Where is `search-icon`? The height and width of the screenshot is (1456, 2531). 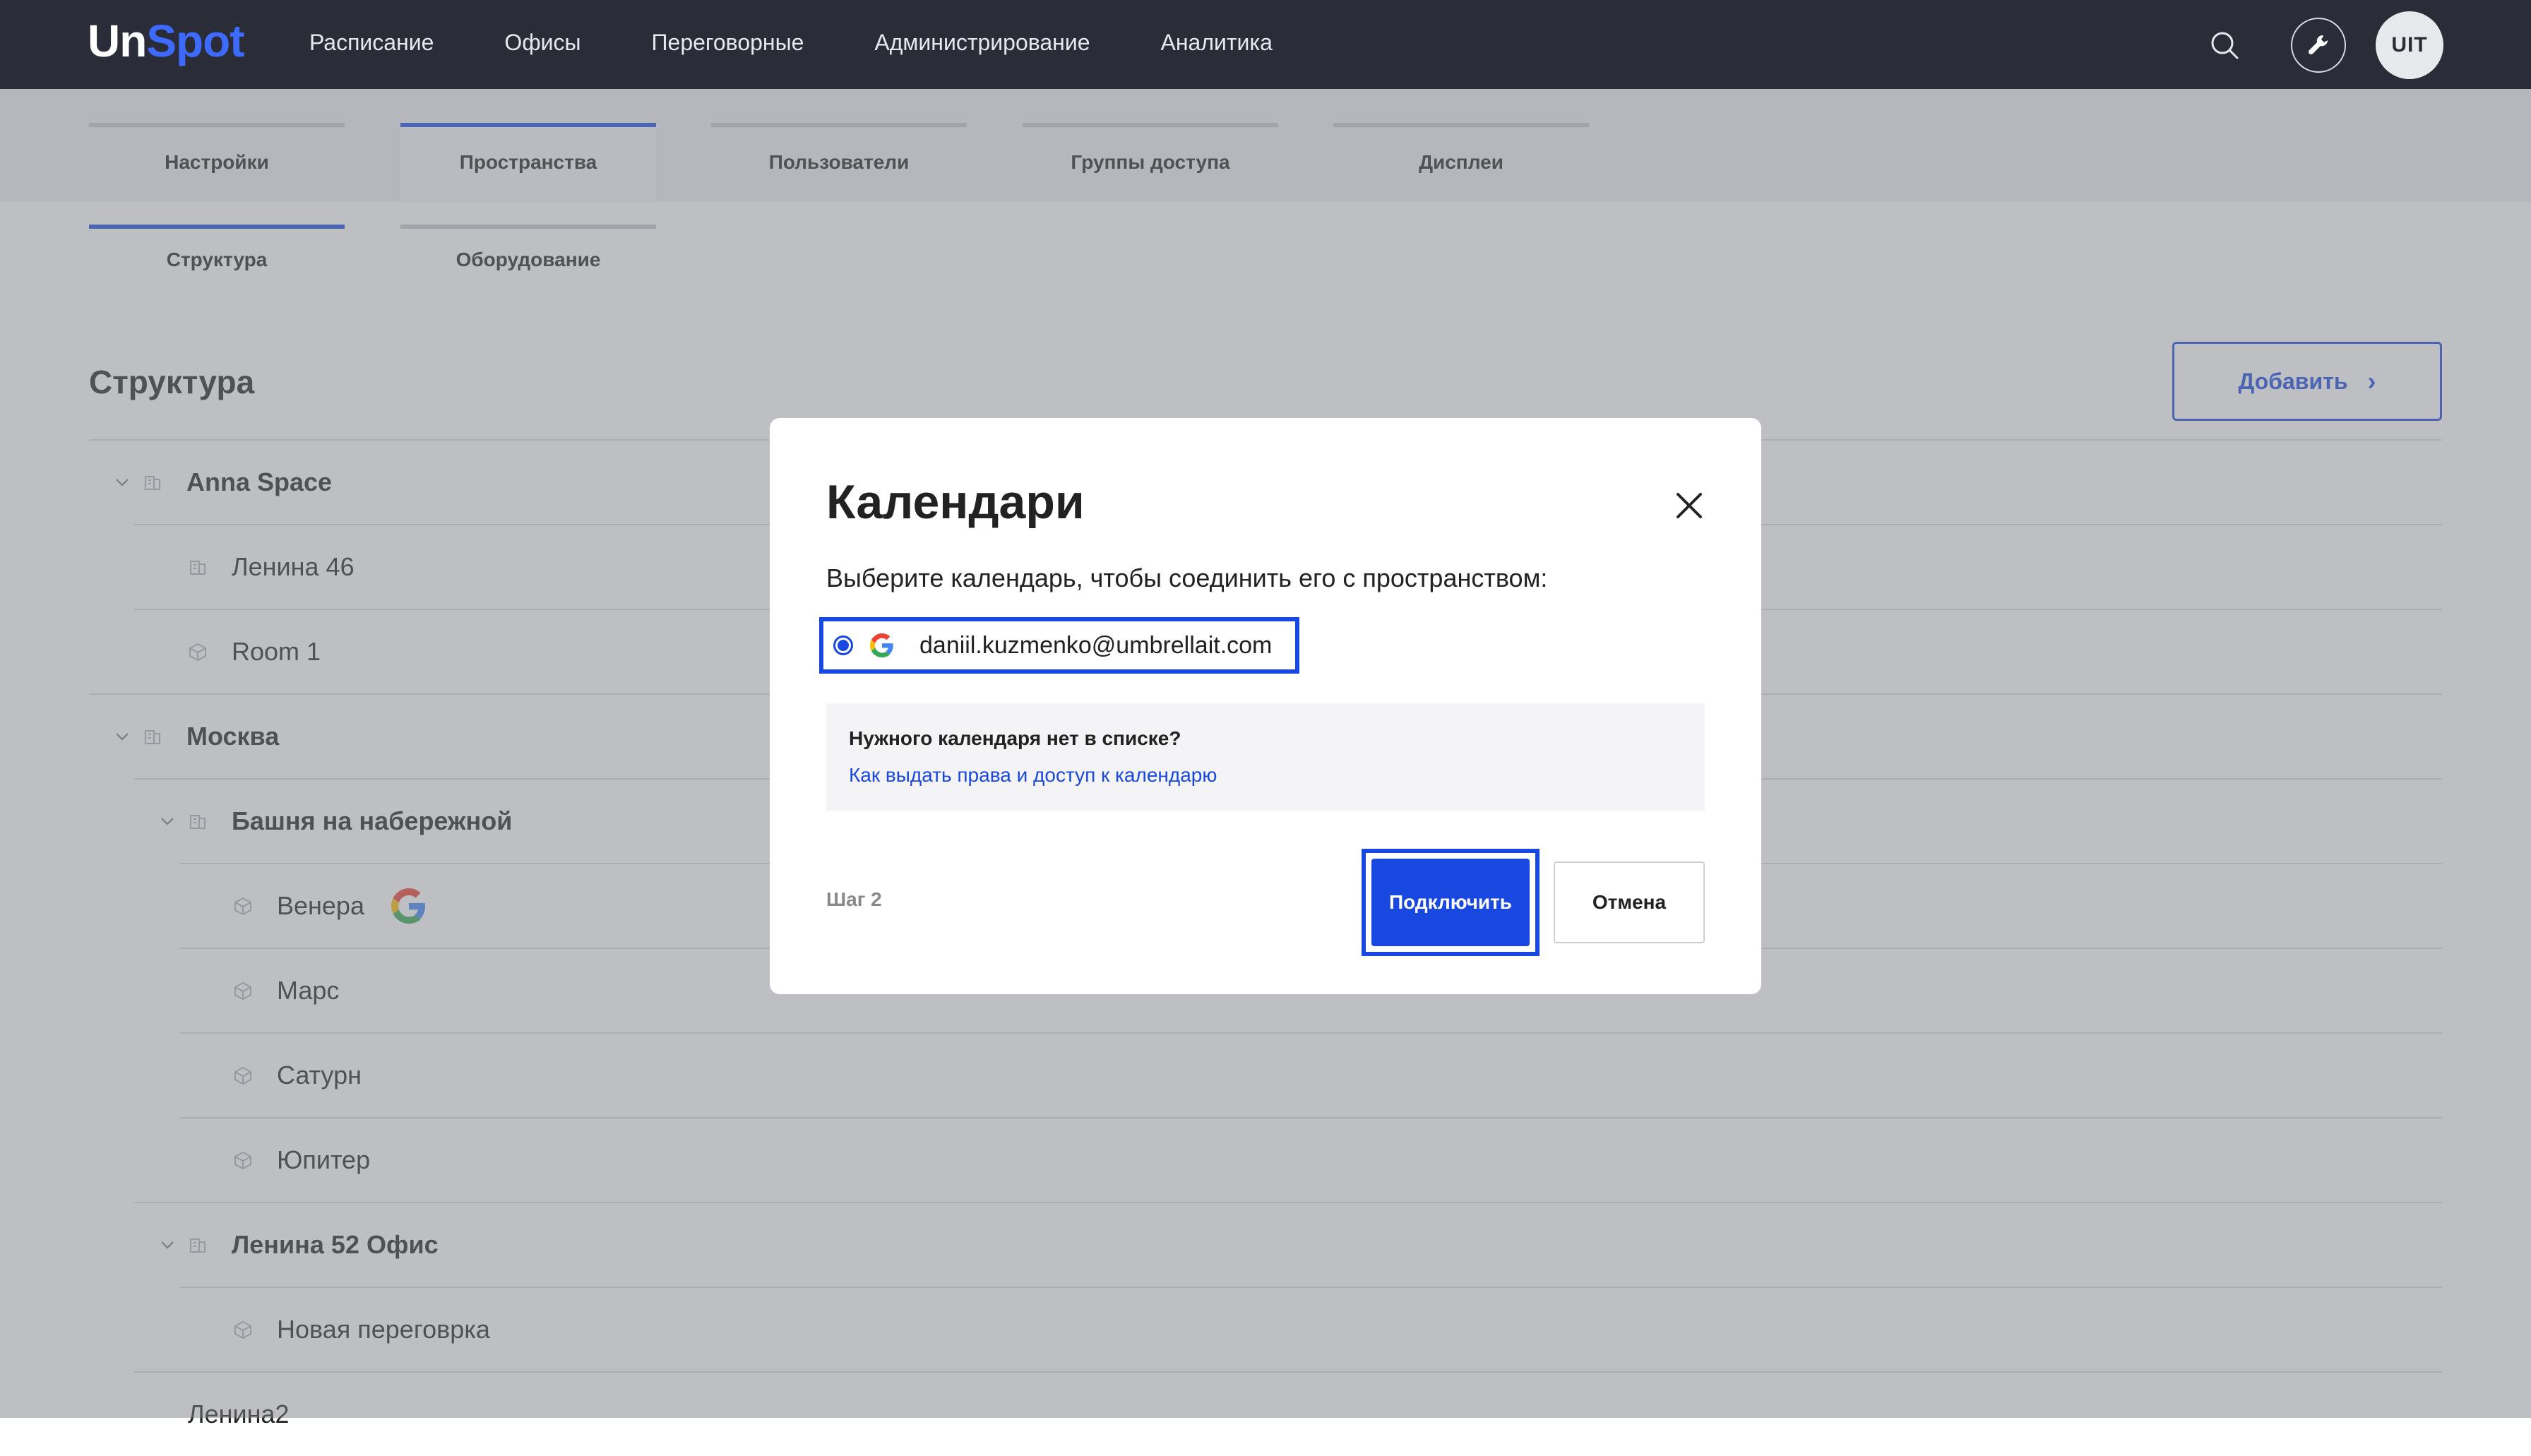 search-icon is located at coordinates (2225, 45).